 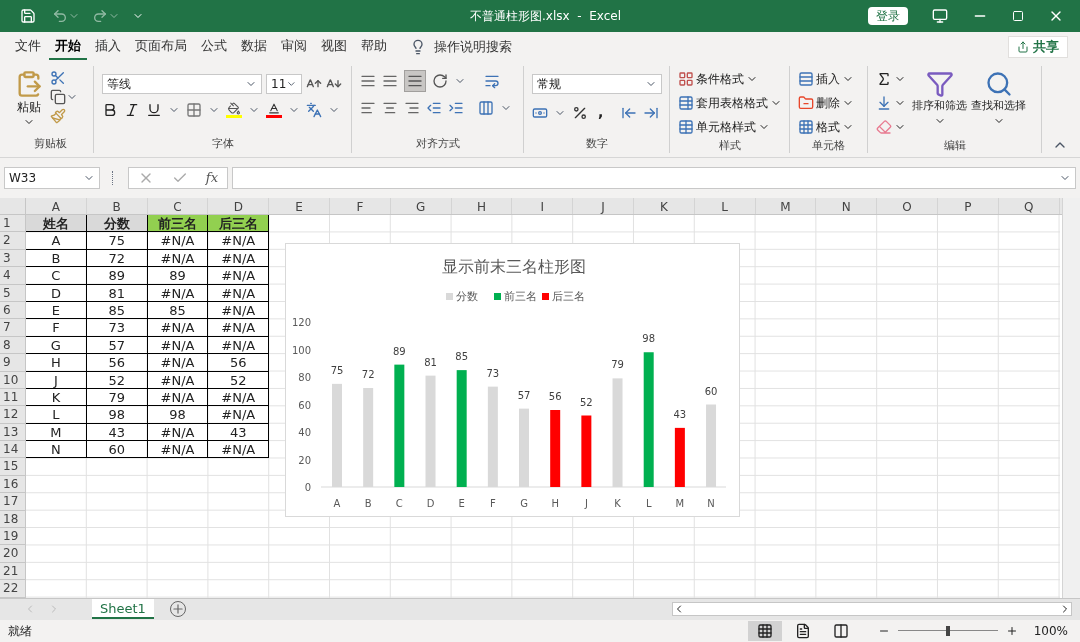 What do you see at coordinates (907, 206) in the screenshot?
I see `column-header: O` at bounding box center [907, 206].